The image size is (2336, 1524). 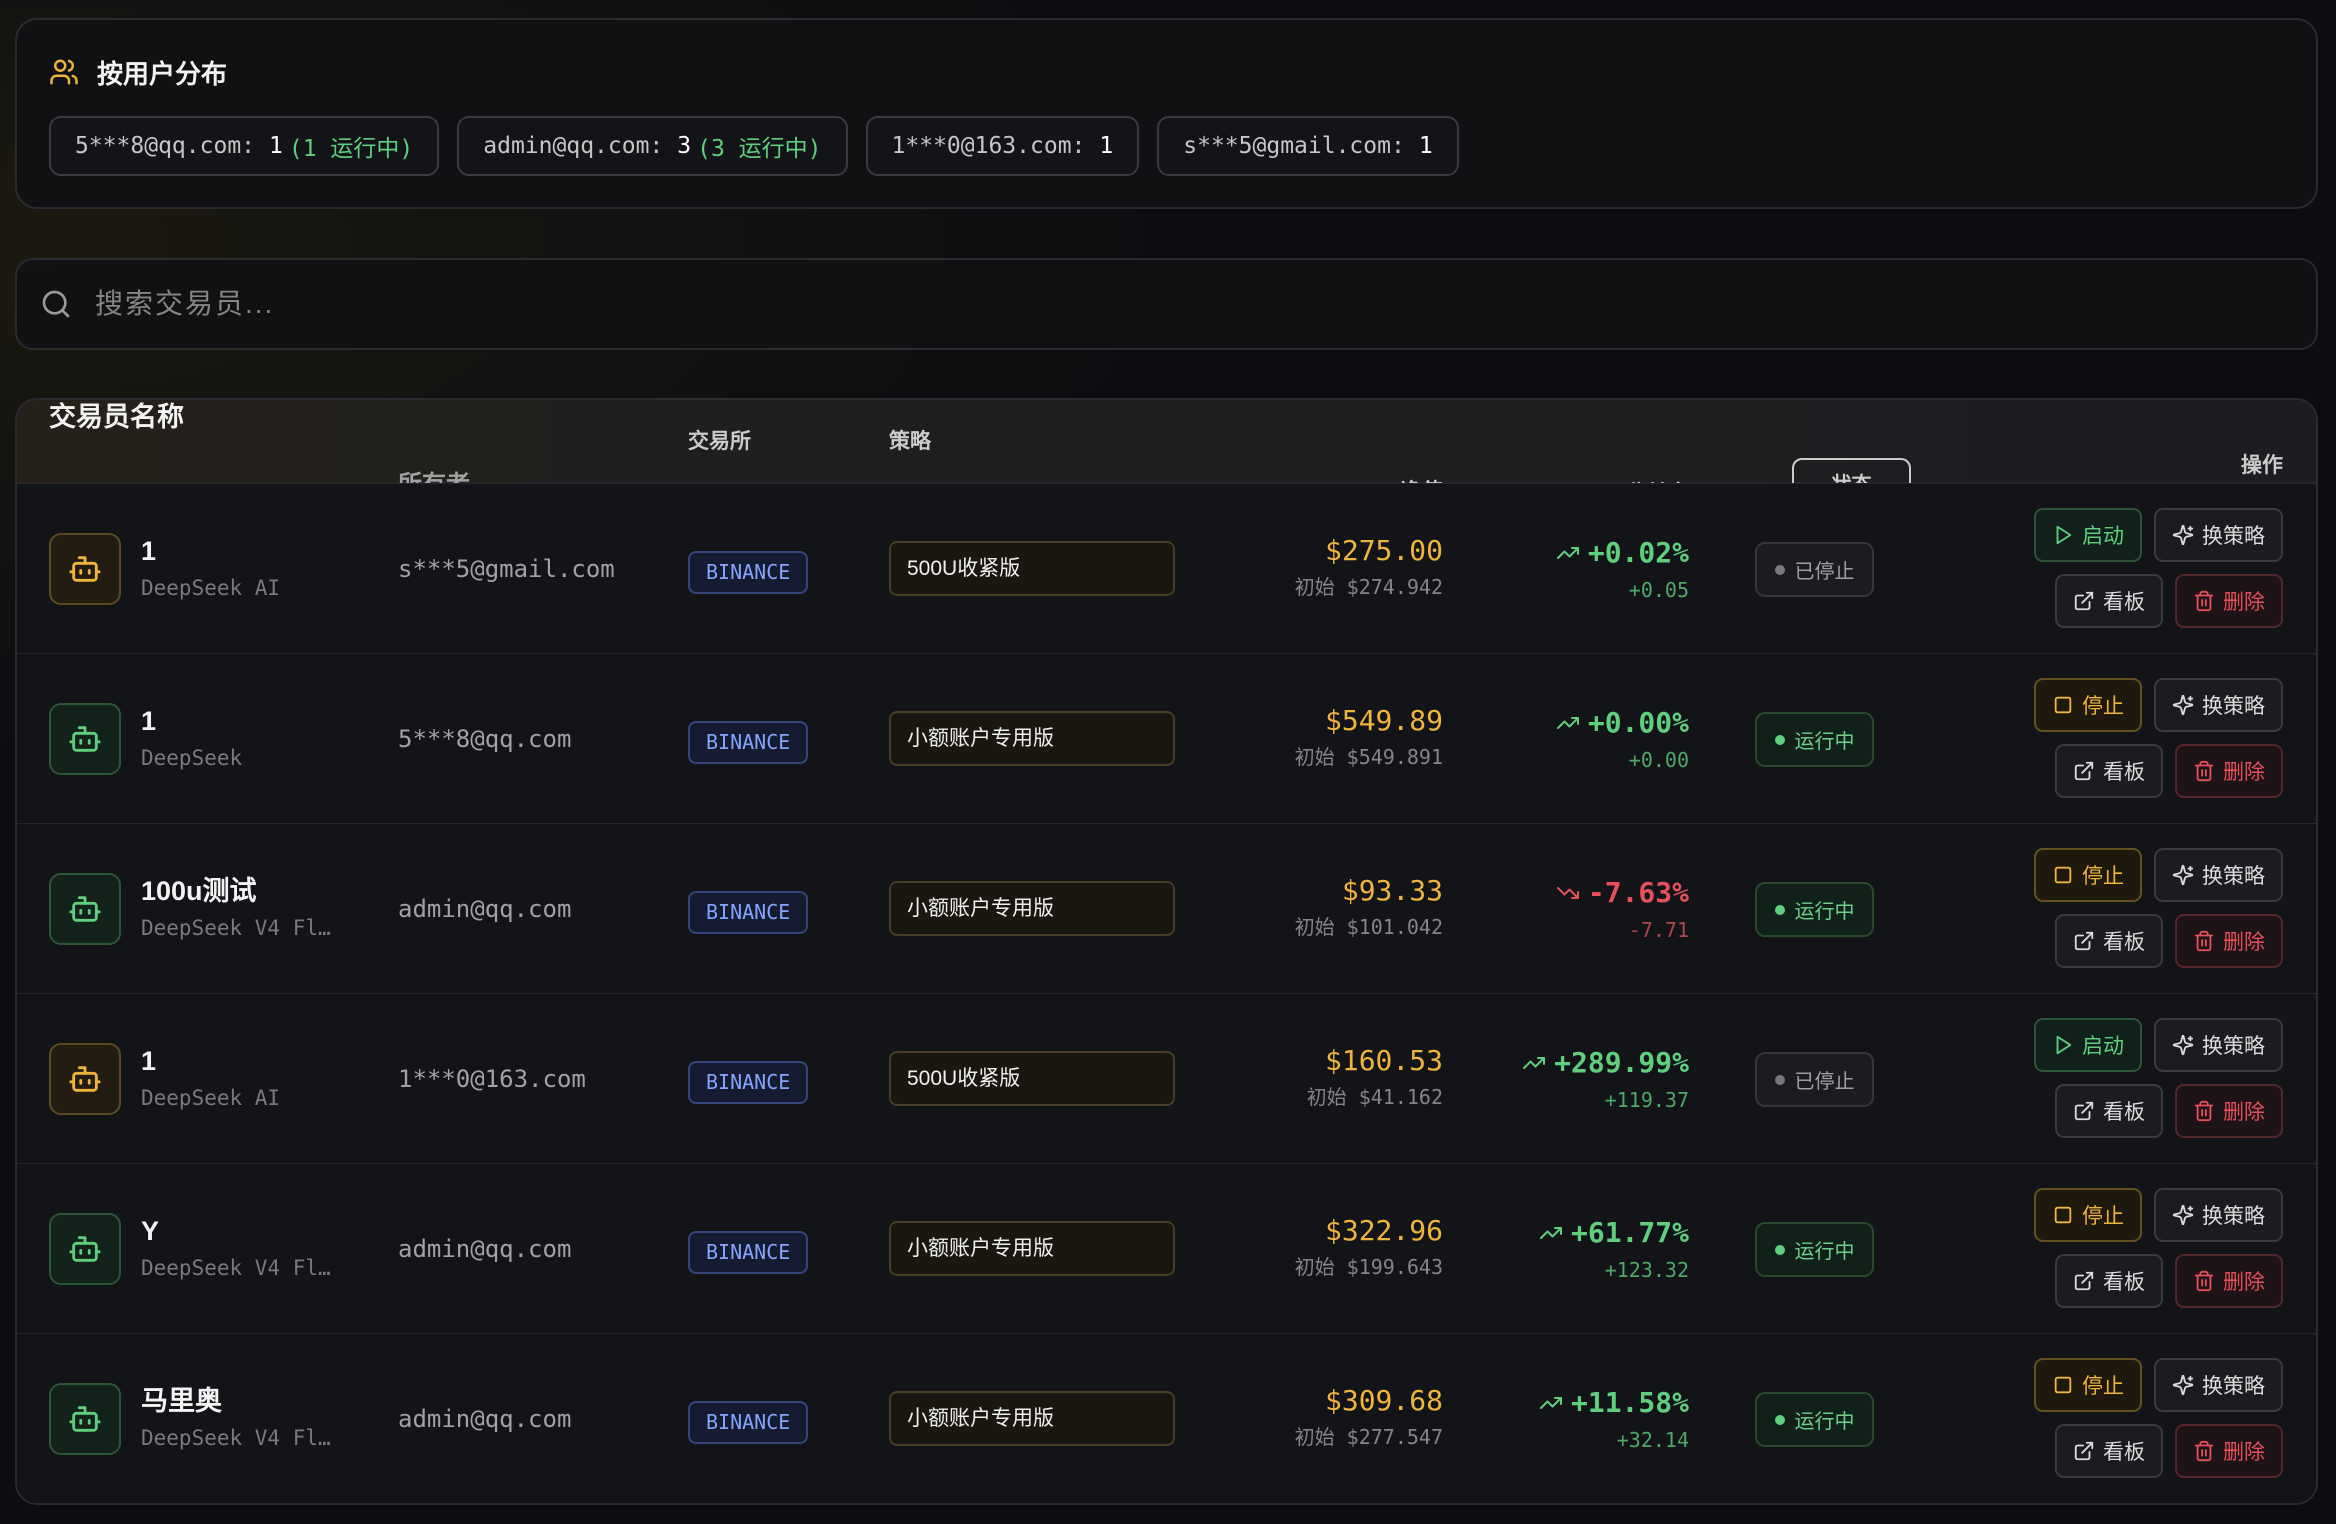 I want to click on row-actions-top: 启动 换策略, so click(x=2158, y=535).